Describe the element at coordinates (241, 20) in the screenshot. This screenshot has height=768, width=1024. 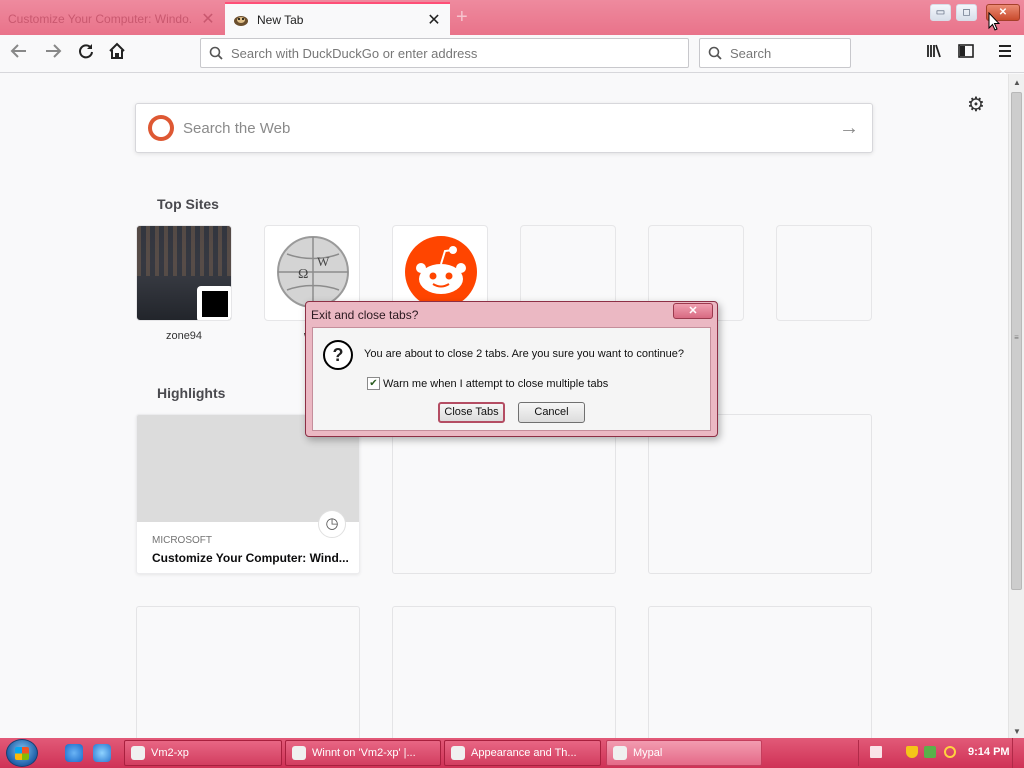
I see `mypal-favicon-icon` at that location.